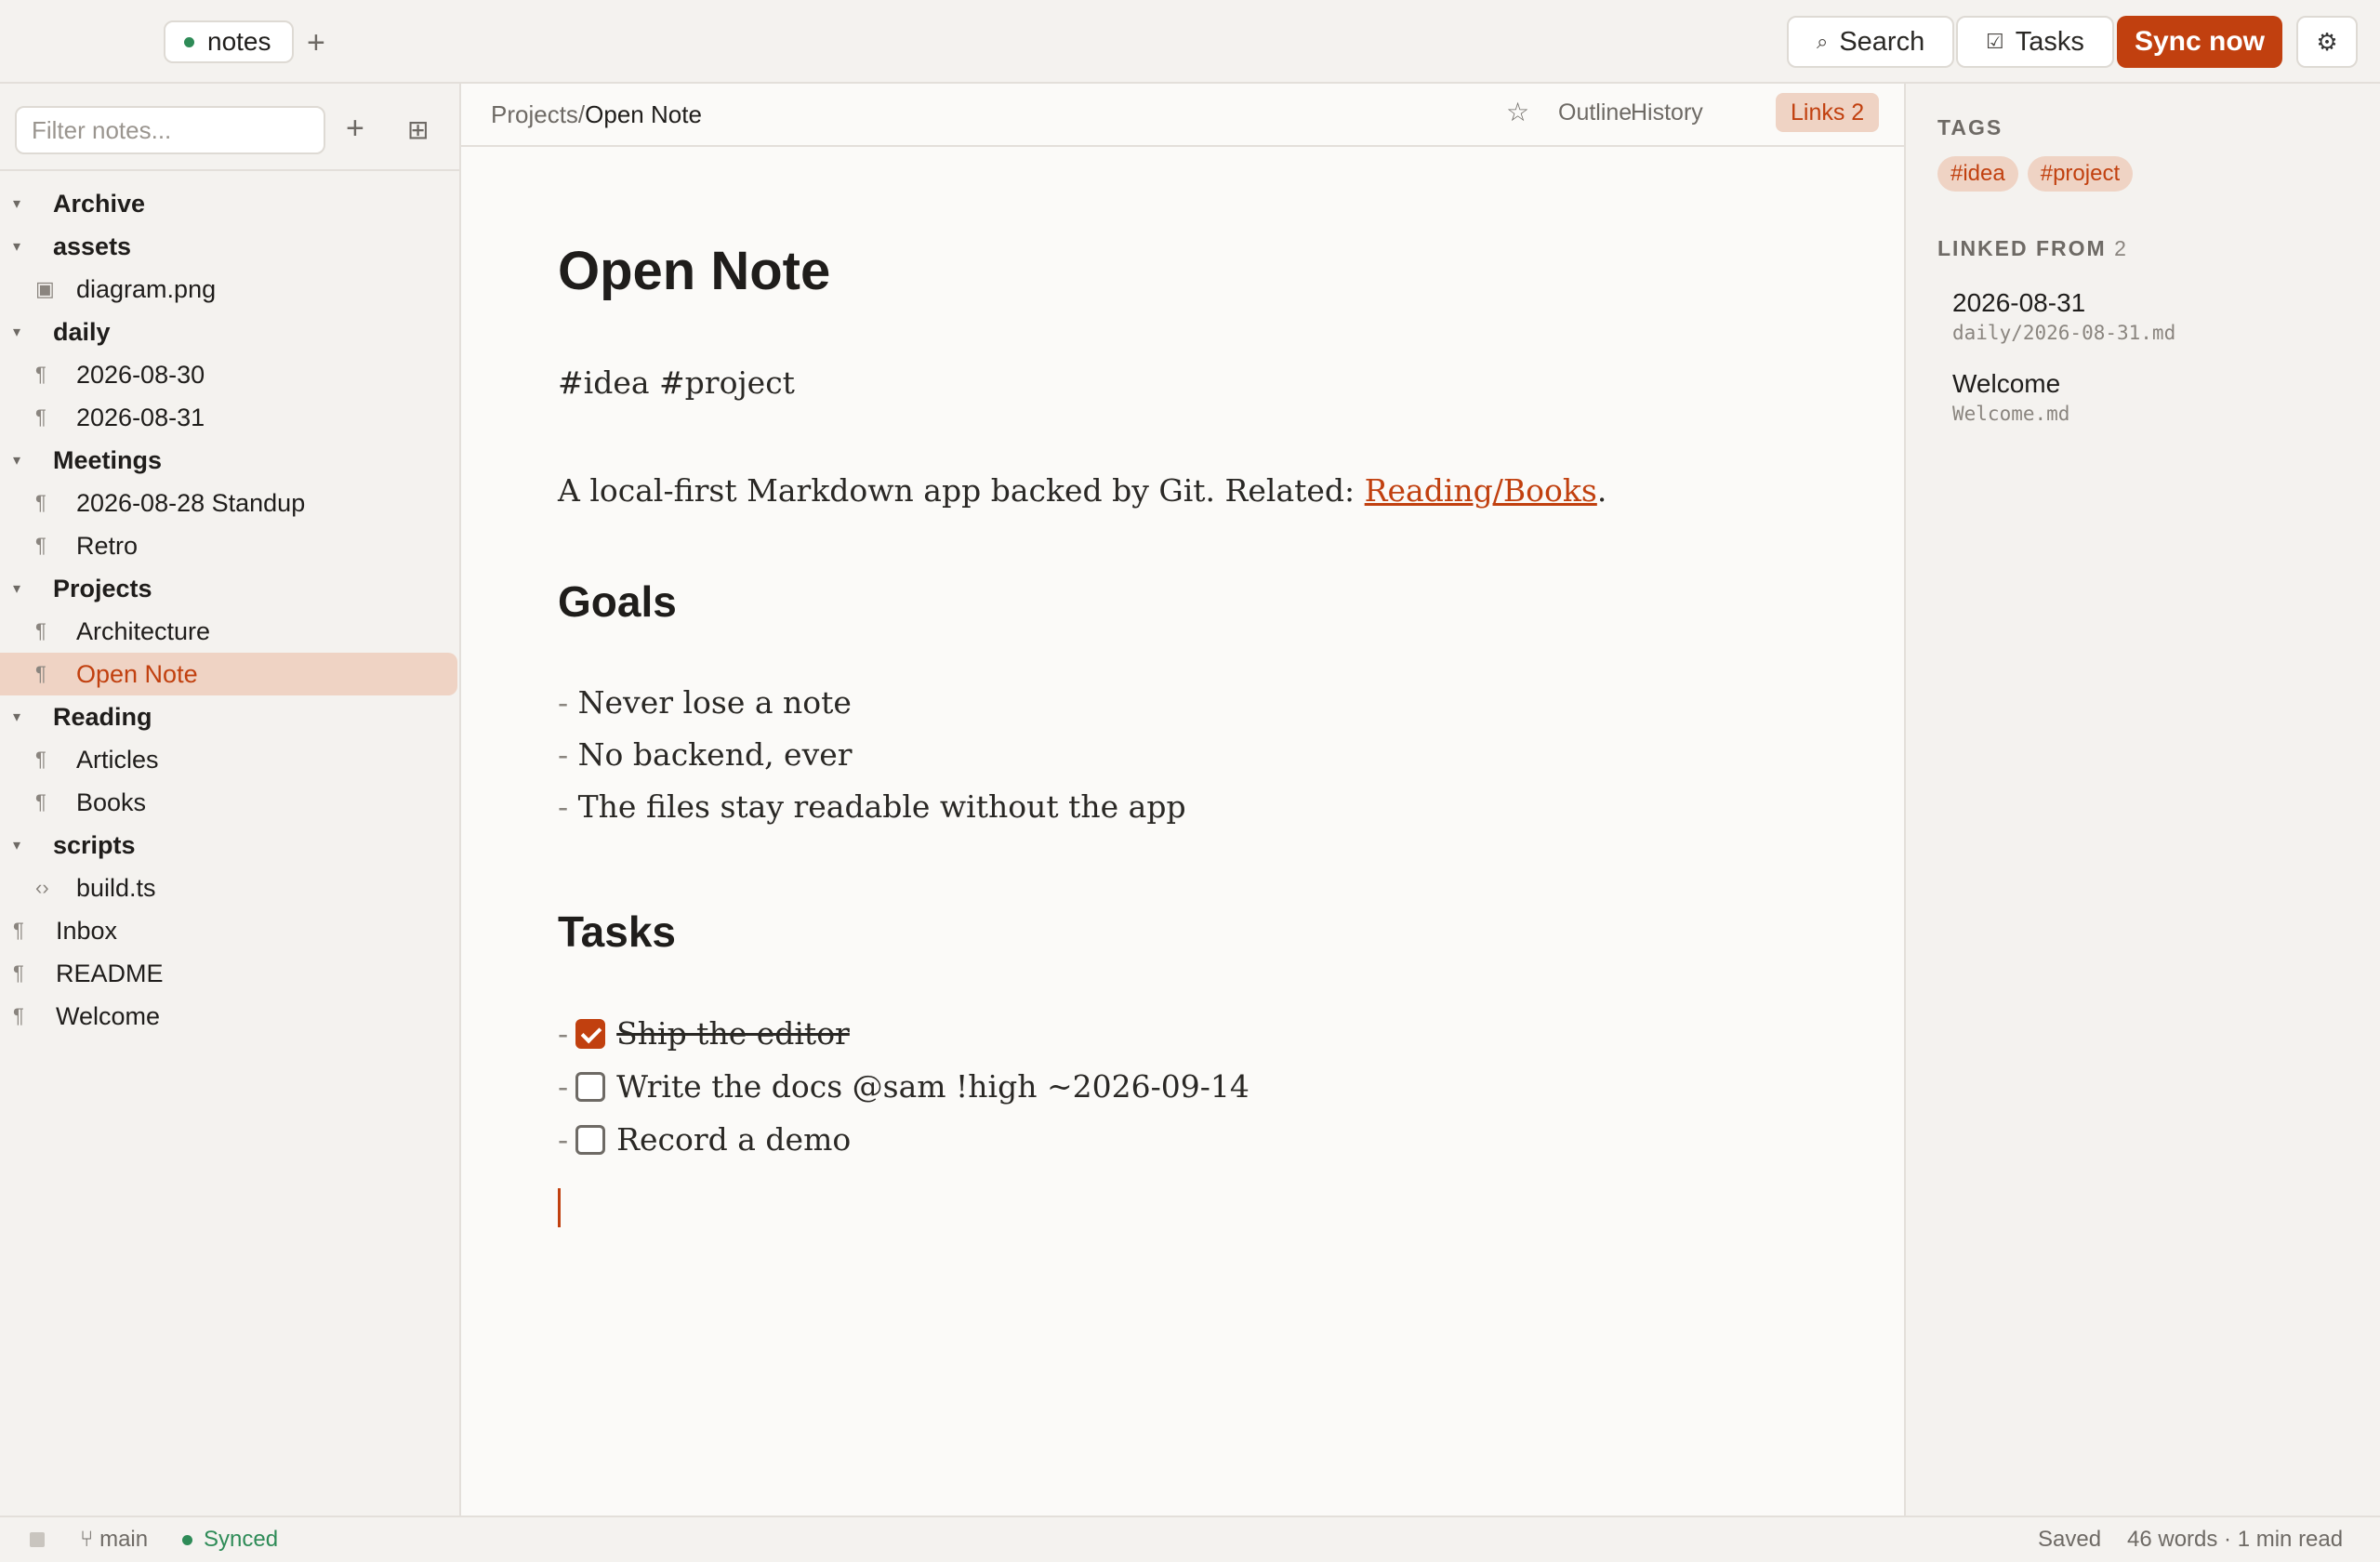 The width and height of the screenshot is (2380, 1562). Describe the element at coordinates (316, 42) in the screenshot. I see `add-vault-button: +` at that location.